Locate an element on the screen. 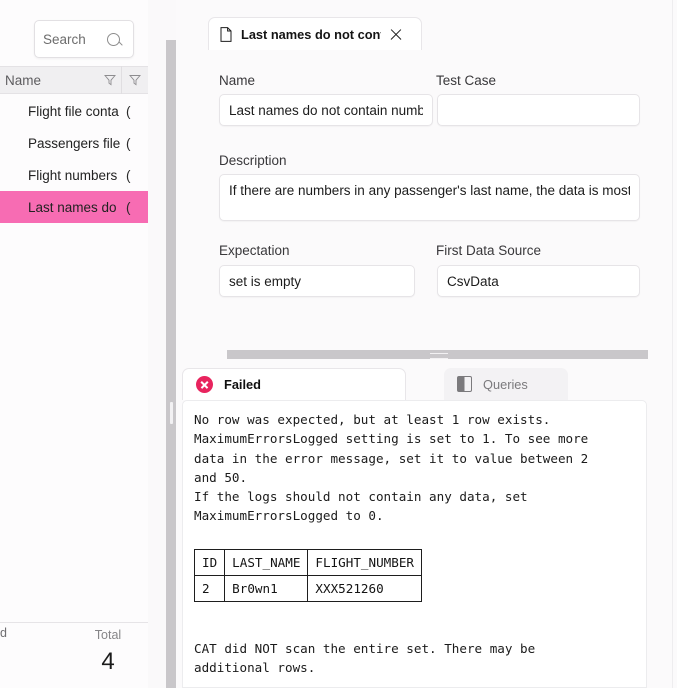 The image size is (677, 688). row-name: Flight numbers is located at coordinates (73, 175).